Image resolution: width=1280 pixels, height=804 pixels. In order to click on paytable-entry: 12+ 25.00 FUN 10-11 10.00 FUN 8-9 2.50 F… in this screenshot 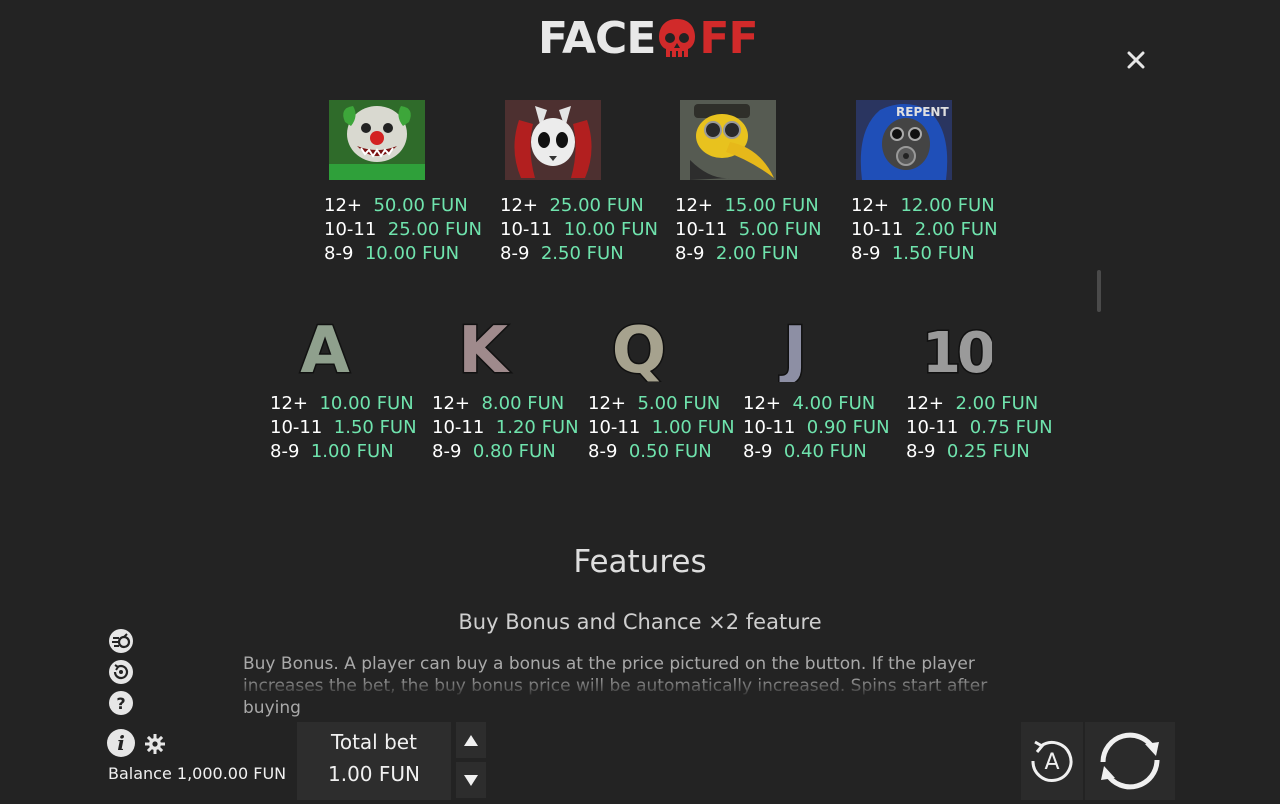, I will do `click(579, 230)`.